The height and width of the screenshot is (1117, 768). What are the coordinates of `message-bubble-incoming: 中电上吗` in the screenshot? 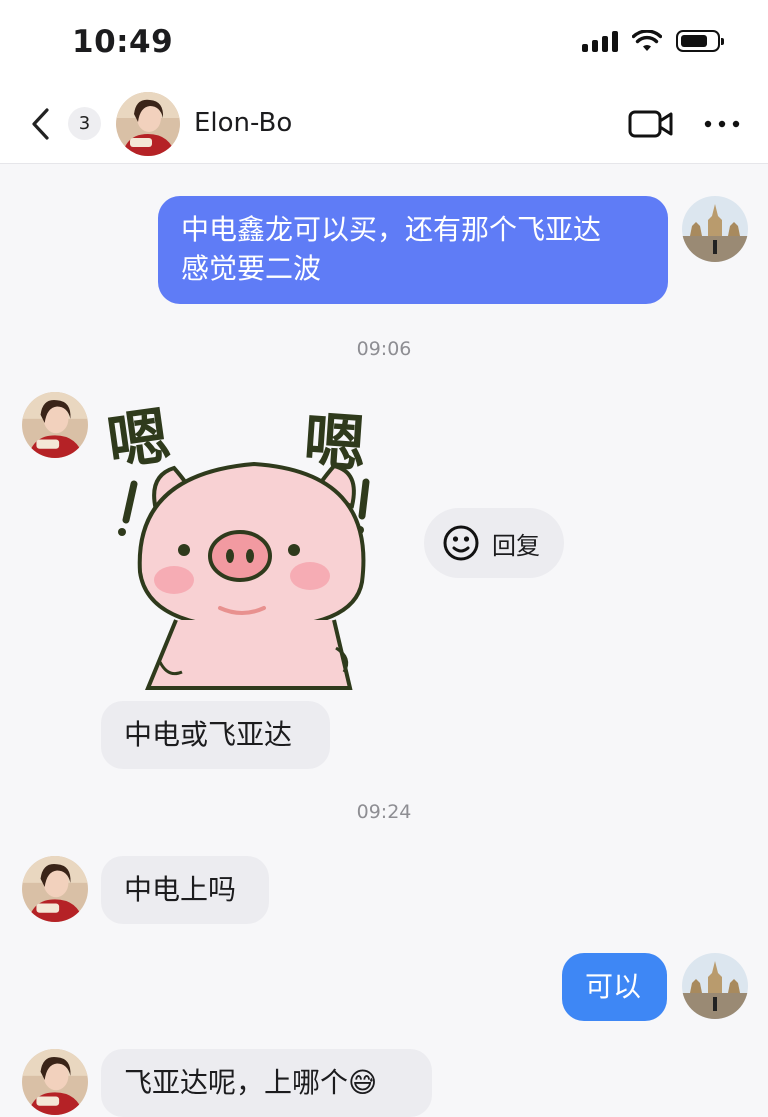 It's located at (185, 890).